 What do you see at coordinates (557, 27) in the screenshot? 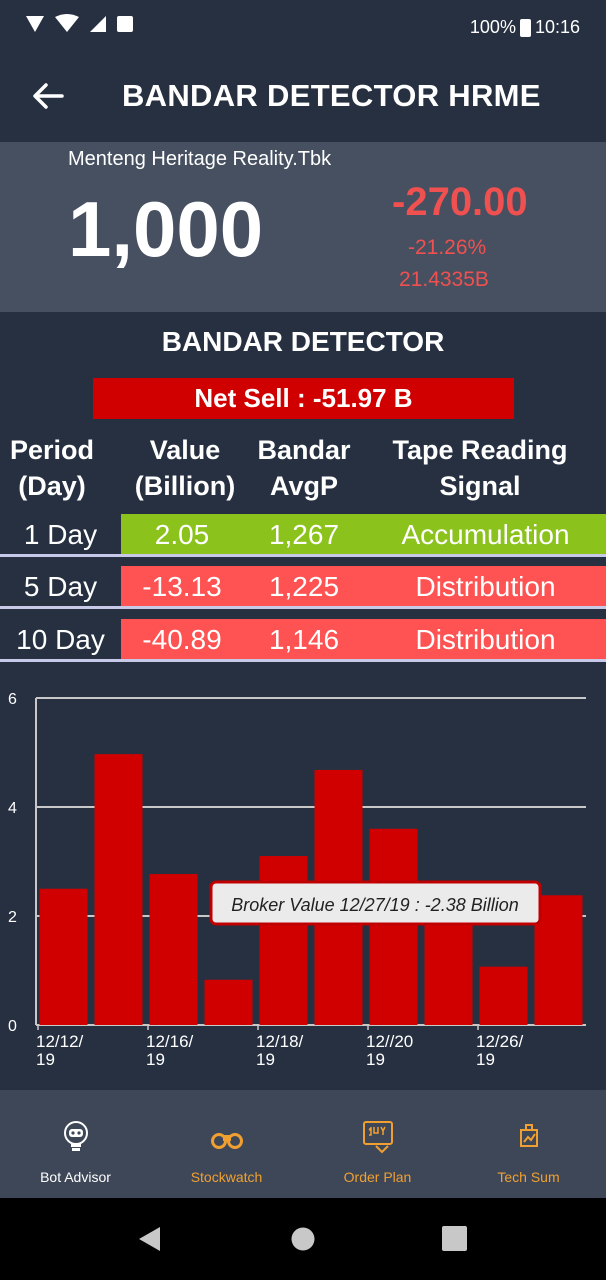
I see `clock: 10:16` at bounding box center [557, 27].